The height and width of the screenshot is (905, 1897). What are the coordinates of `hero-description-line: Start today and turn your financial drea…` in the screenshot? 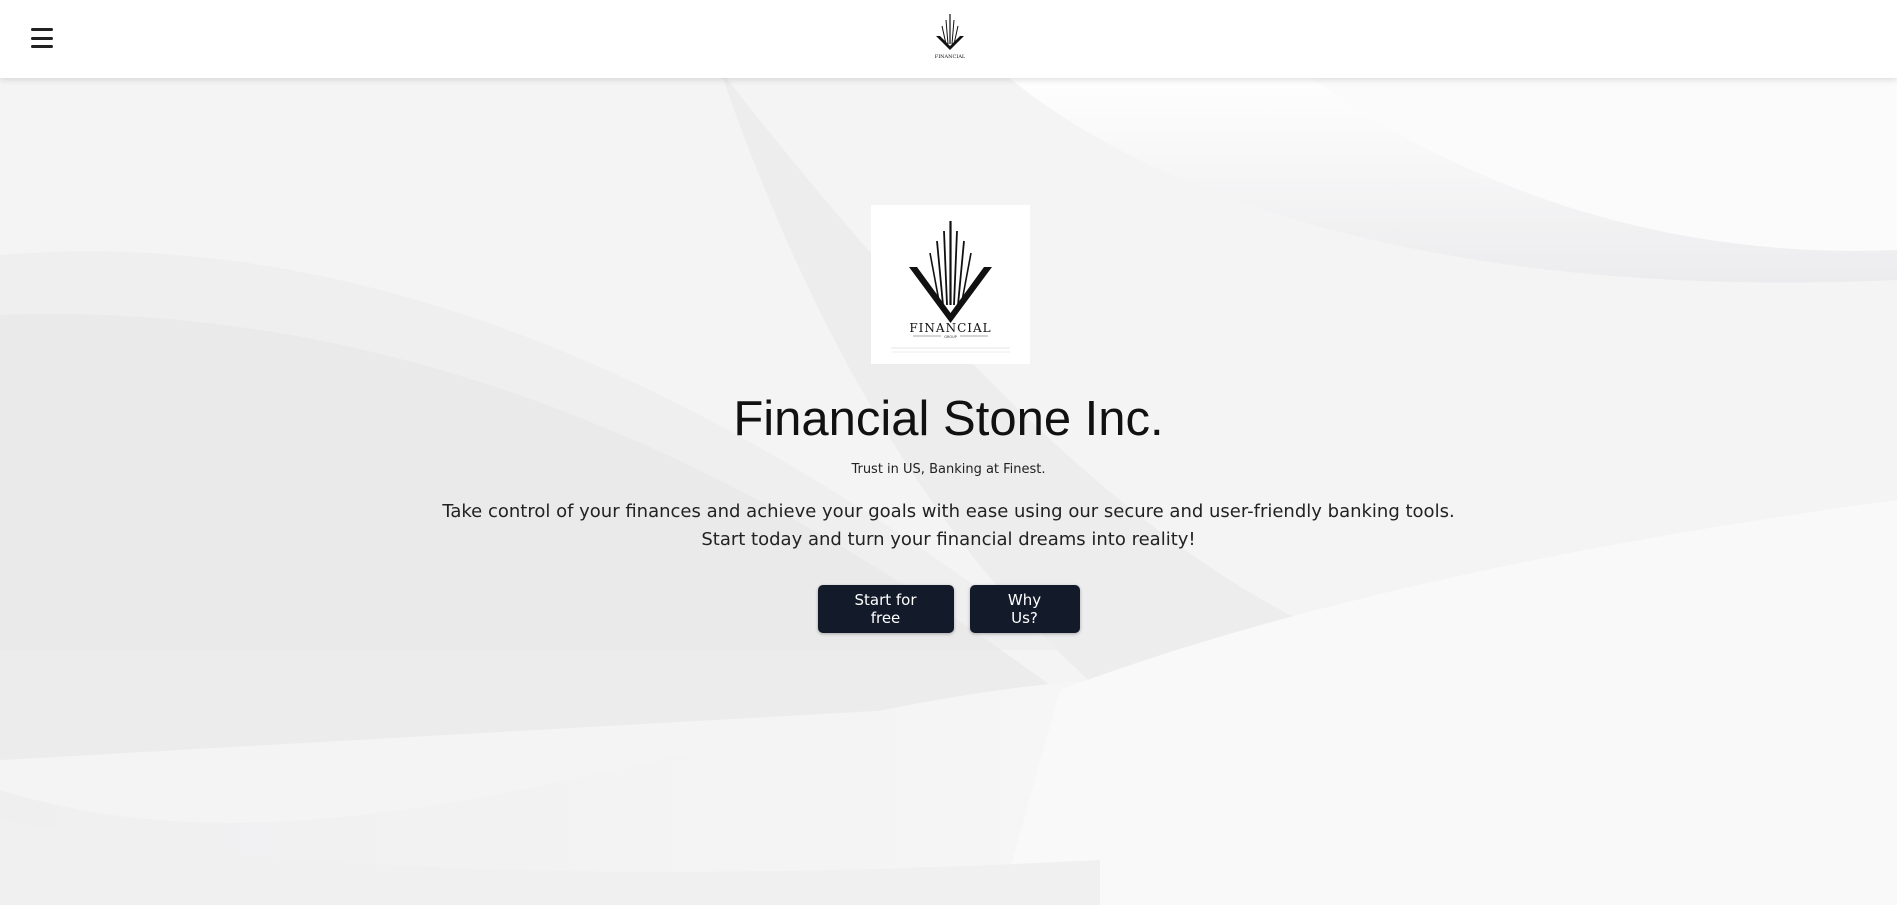 It's located at (948, 539).